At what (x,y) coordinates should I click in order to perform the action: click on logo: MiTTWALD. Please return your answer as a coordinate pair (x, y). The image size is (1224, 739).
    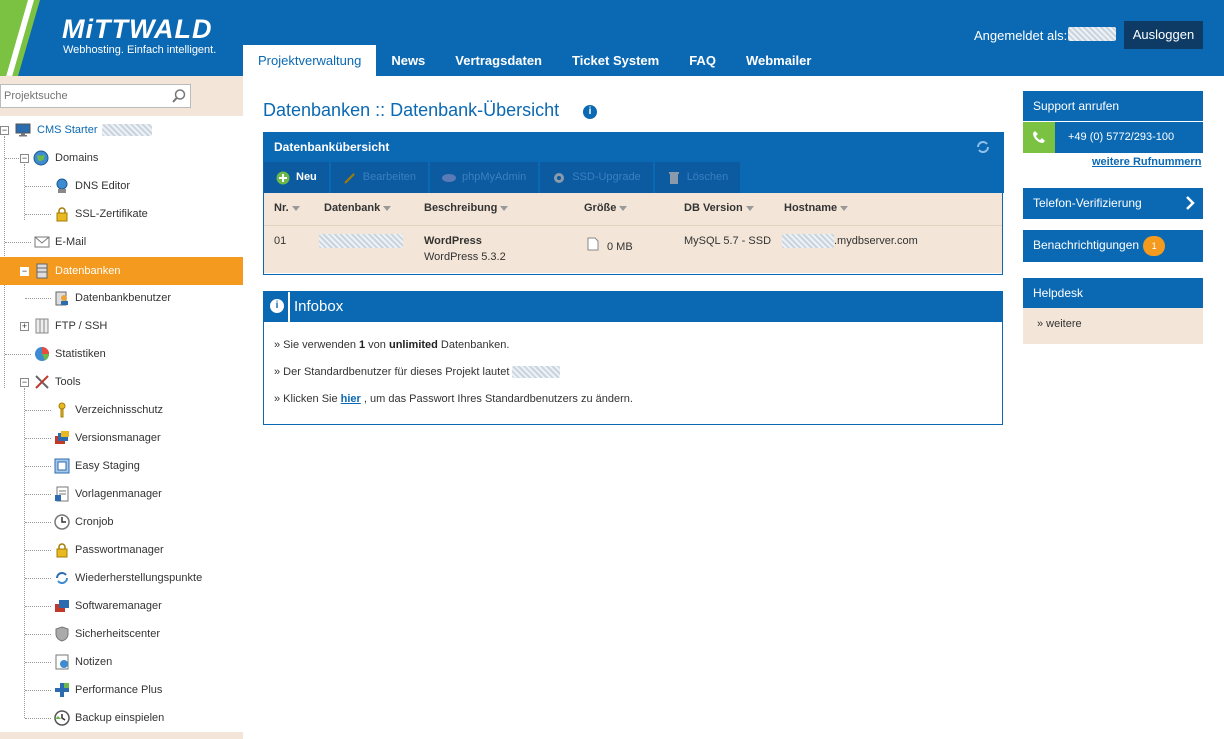
    Looking at the image, I should click on (137, 29).